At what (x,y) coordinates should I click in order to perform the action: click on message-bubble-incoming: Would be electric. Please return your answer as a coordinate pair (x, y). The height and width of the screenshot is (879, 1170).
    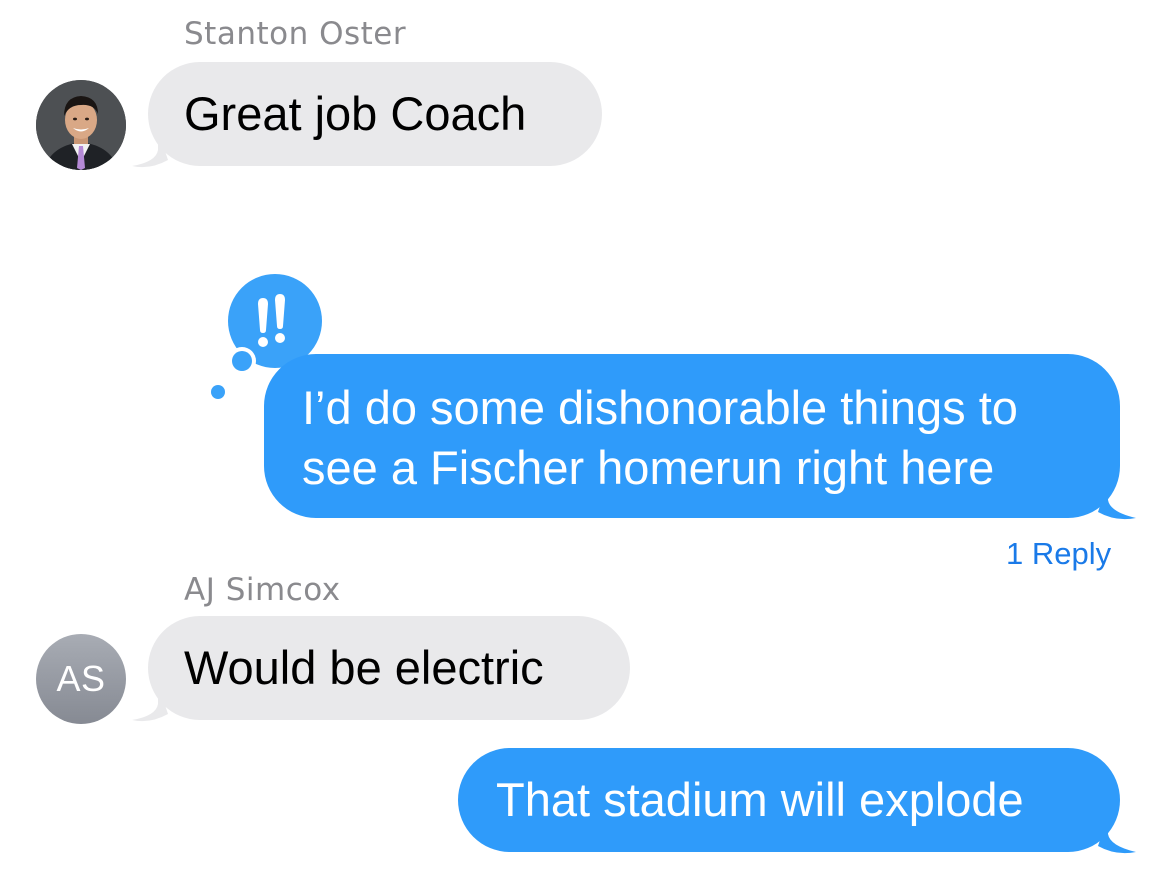
    Looking at the image, I should click on (389, 668).